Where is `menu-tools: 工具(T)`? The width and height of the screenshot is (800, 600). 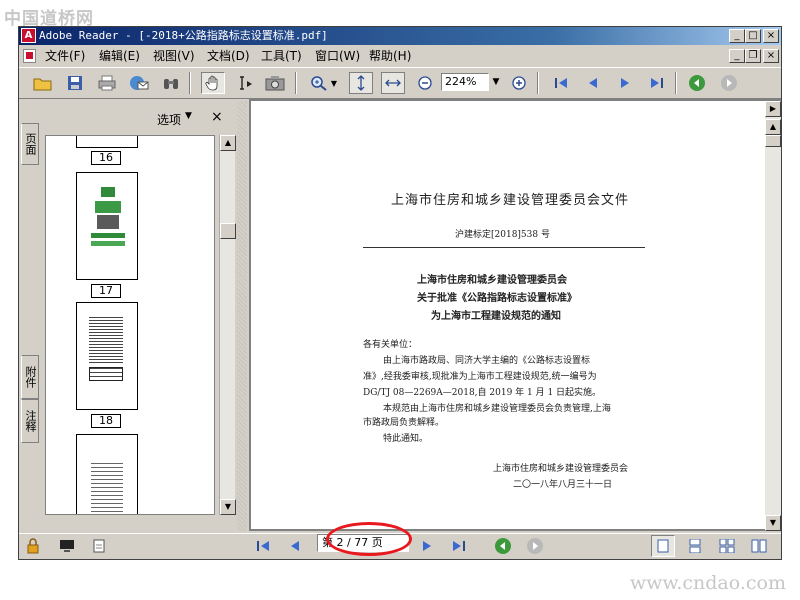
menu-tools: 工具(T) is located at coordinates (281, 56).